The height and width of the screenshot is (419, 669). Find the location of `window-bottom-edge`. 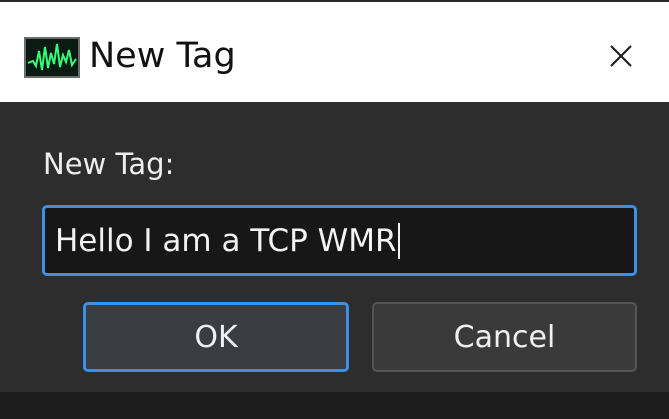

window-bottom-edge is located at coordinates (334, 405).